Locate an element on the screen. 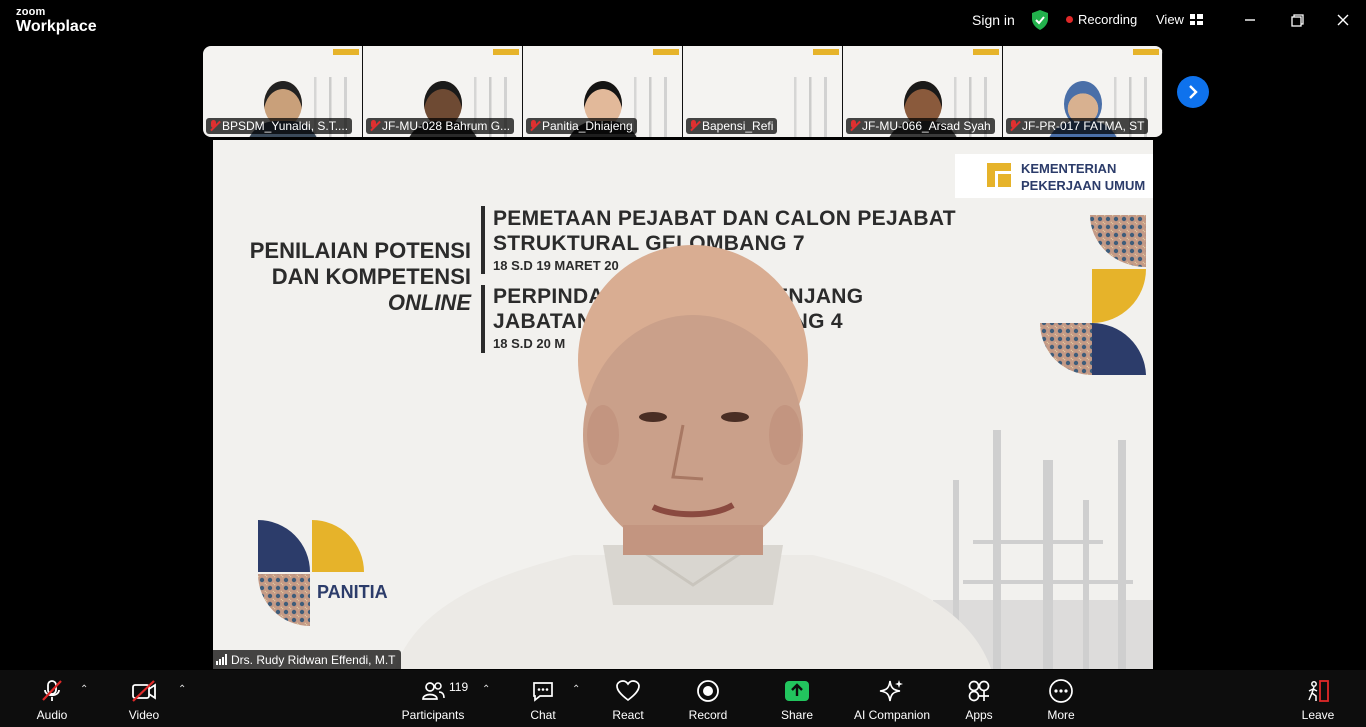 The height and width of the screenshot is (727, 1366). thumb-refinery is located at coordinates (812, 107).